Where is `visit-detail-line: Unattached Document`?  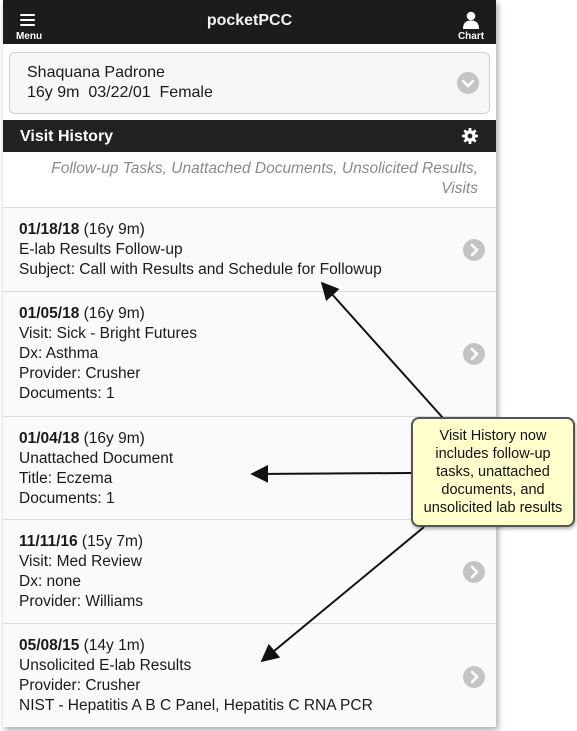
visit-detail-line: Unattached Document is located at coordinates (96, 458).